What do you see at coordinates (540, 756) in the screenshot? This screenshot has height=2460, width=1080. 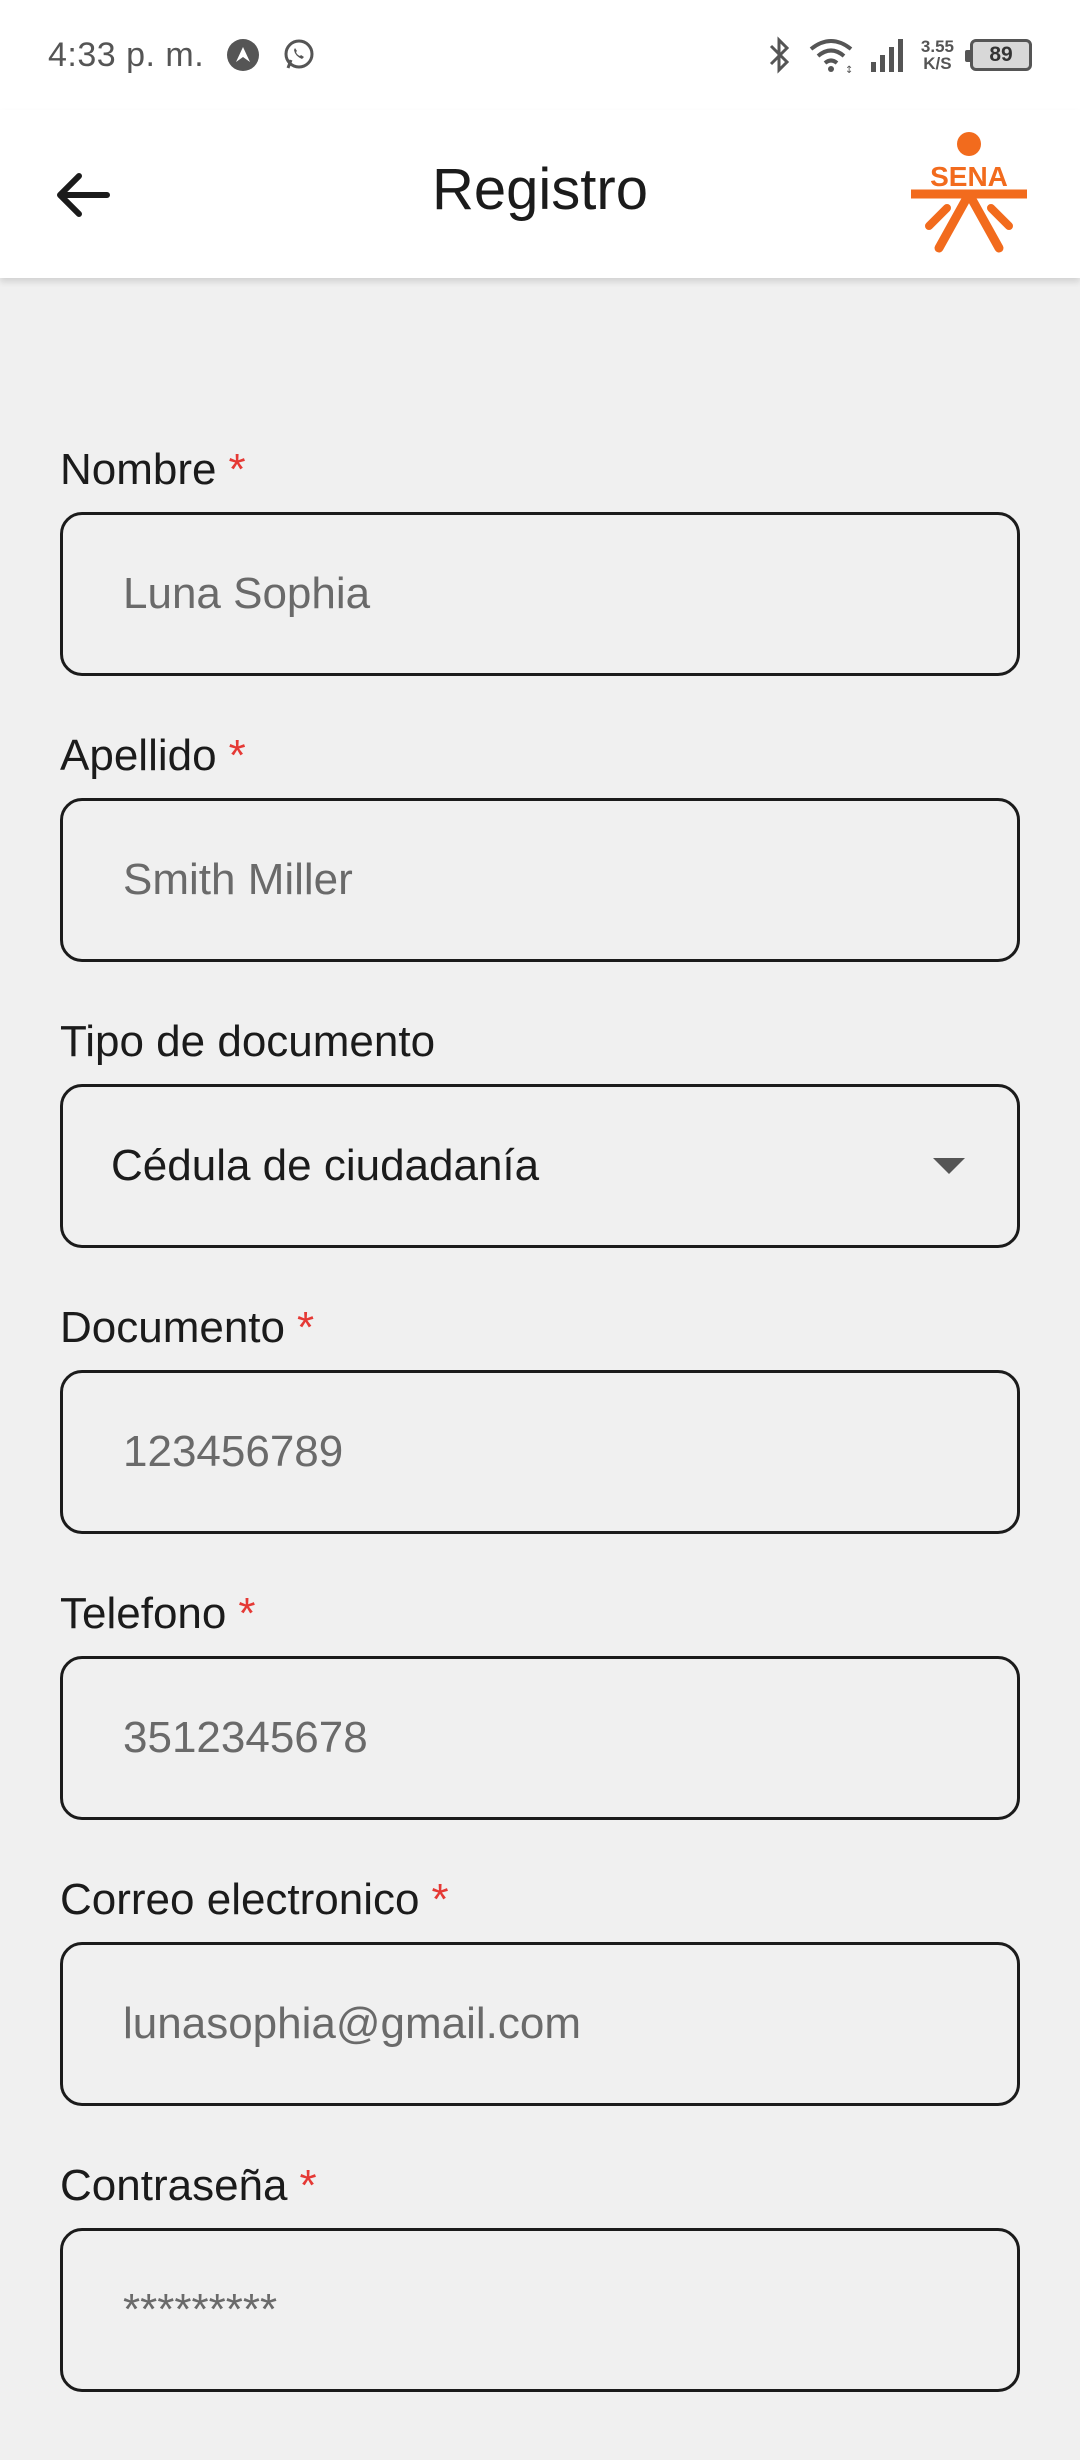 I see `label-apellido: Apellido *` at bounding box center [540, 756].